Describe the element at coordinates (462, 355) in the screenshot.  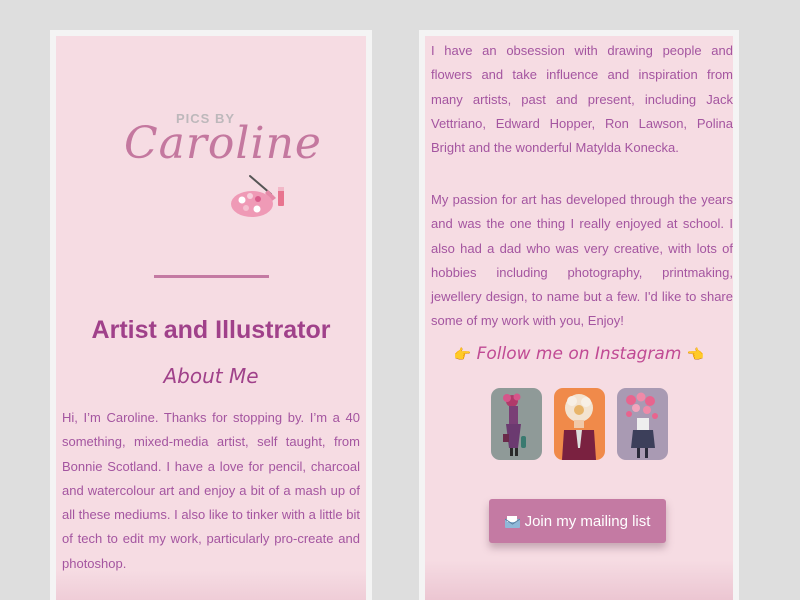
I see `pointing-right-hand-icon: 👉` at that location.